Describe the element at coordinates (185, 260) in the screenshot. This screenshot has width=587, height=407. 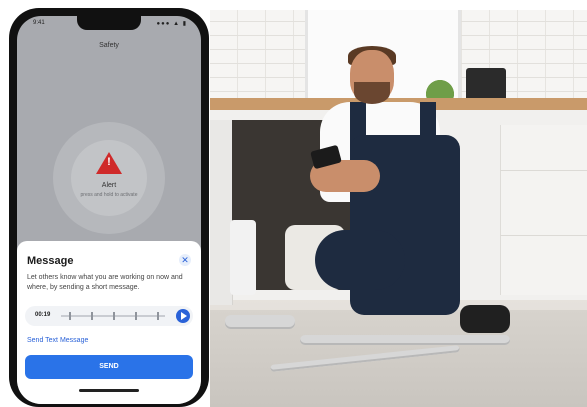
I see `close-icon: ✕` at that location.